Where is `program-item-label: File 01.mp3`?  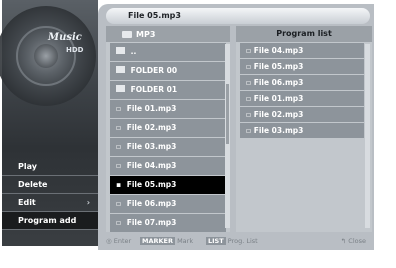 program-item-label: File 01.mp3 is located at coordinates (278, 98).